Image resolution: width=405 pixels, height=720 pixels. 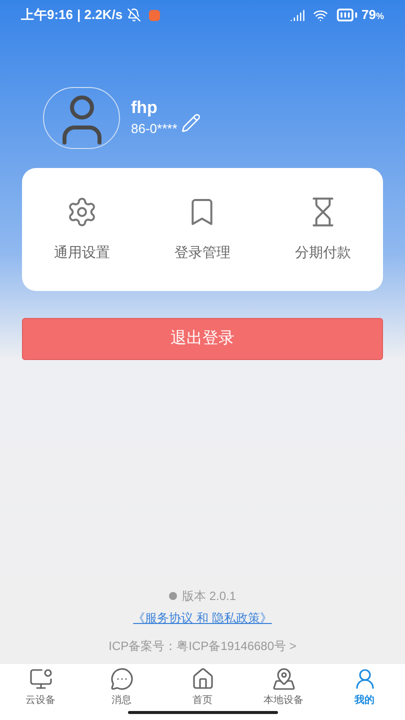 I want to click on status-time: 上午9:16, so click(x=47, y=15).